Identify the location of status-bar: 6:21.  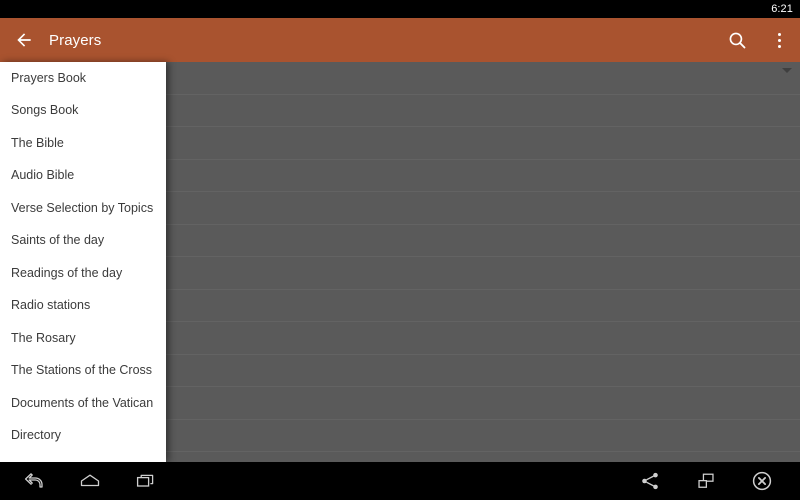
(400, 9).